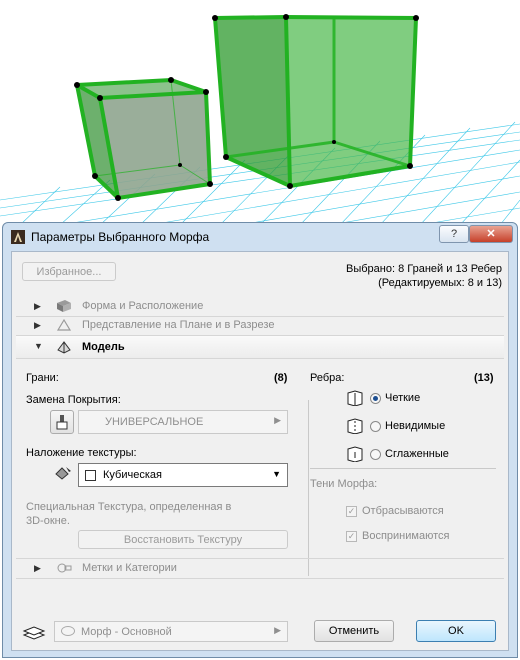  Describe the element at coordinates (406, 536) in the screenshot. I see `receive-shadows-label: Воспринимаются` at that location.